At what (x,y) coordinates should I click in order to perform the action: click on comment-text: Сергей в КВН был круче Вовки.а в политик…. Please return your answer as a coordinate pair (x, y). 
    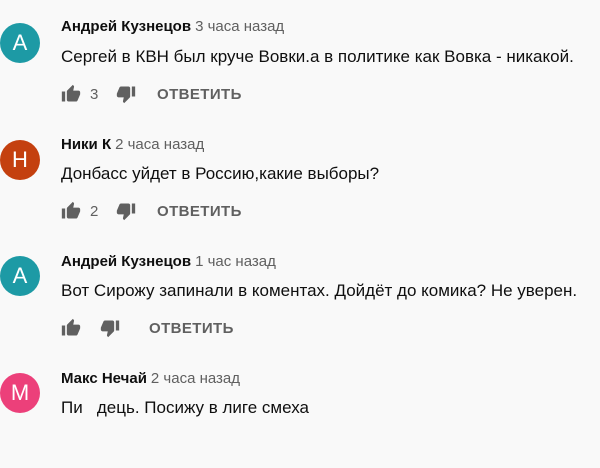
    Looking at the image, I should click on (317, 56).